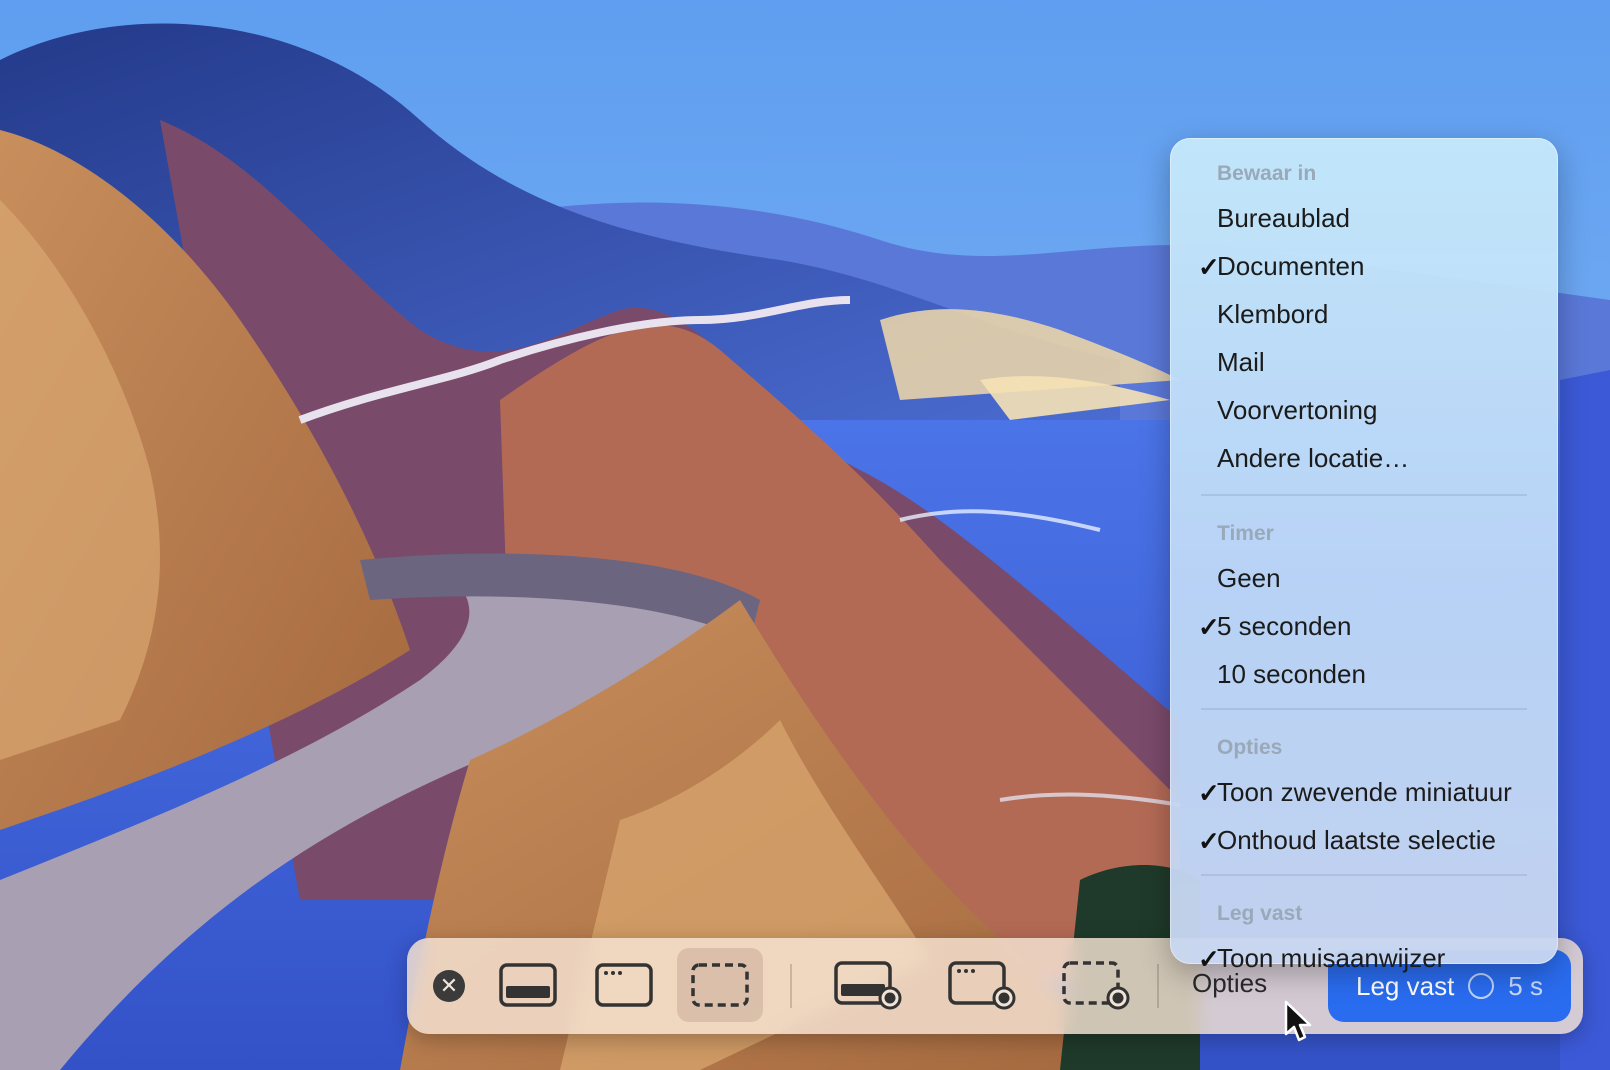 The height and width of the screenshot is (1070, 1610). I want to click on menu-item-clipboard: Klembord, so click(1364, 314).